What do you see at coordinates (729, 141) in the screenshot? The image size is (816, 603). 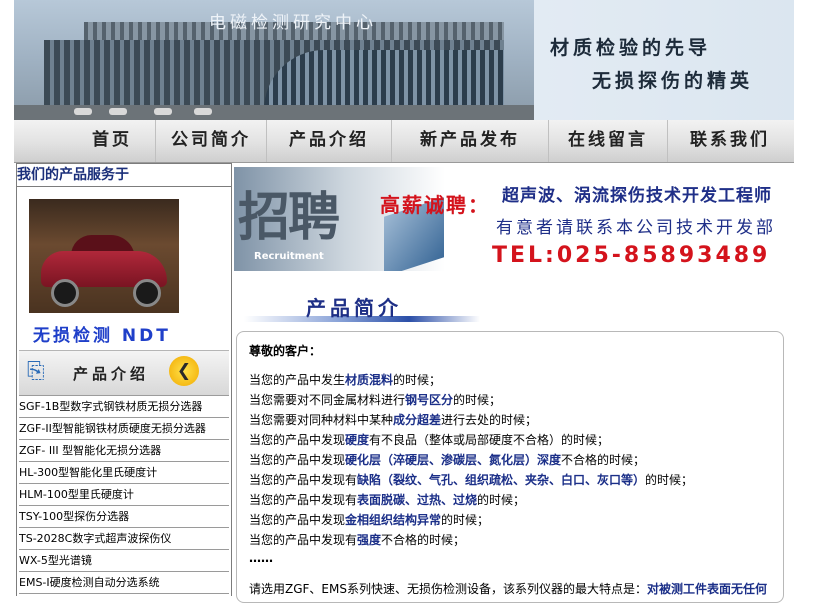 I see `nav-contact: 联系我们` at bounding box center [729, 141].